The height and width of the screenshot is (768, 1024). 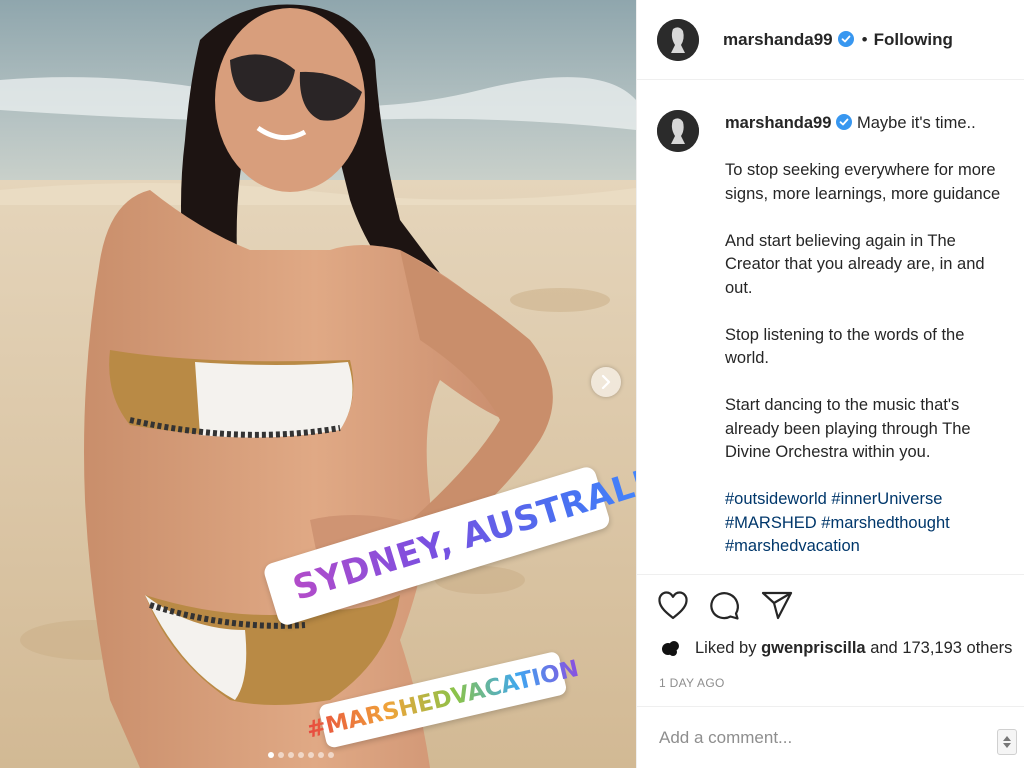 I want to click on carousel-indicator, so click(x=301, y=755).